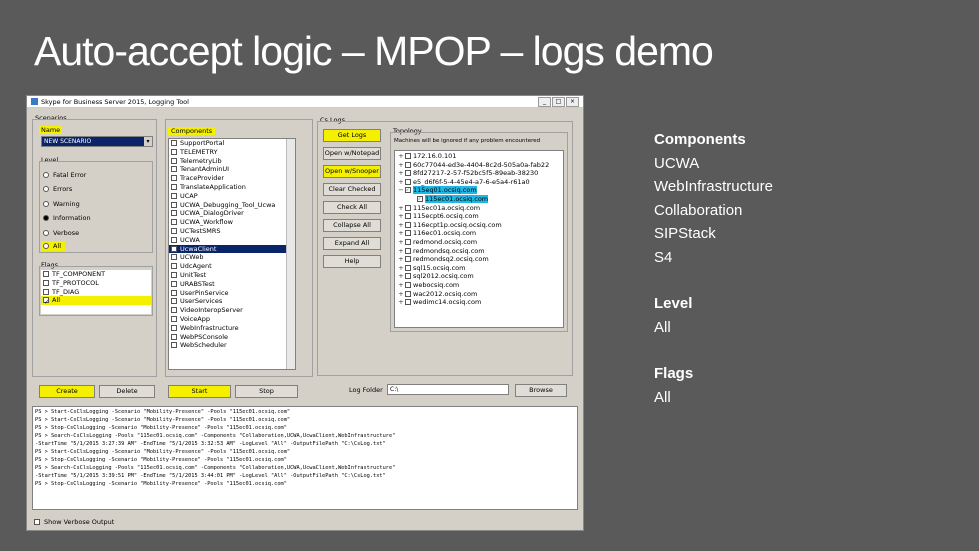 This screenshot has height=551, width=979. Describe the element at coordinates (572, 101) in the screenshot. I see `close-icon: ×` at that location.